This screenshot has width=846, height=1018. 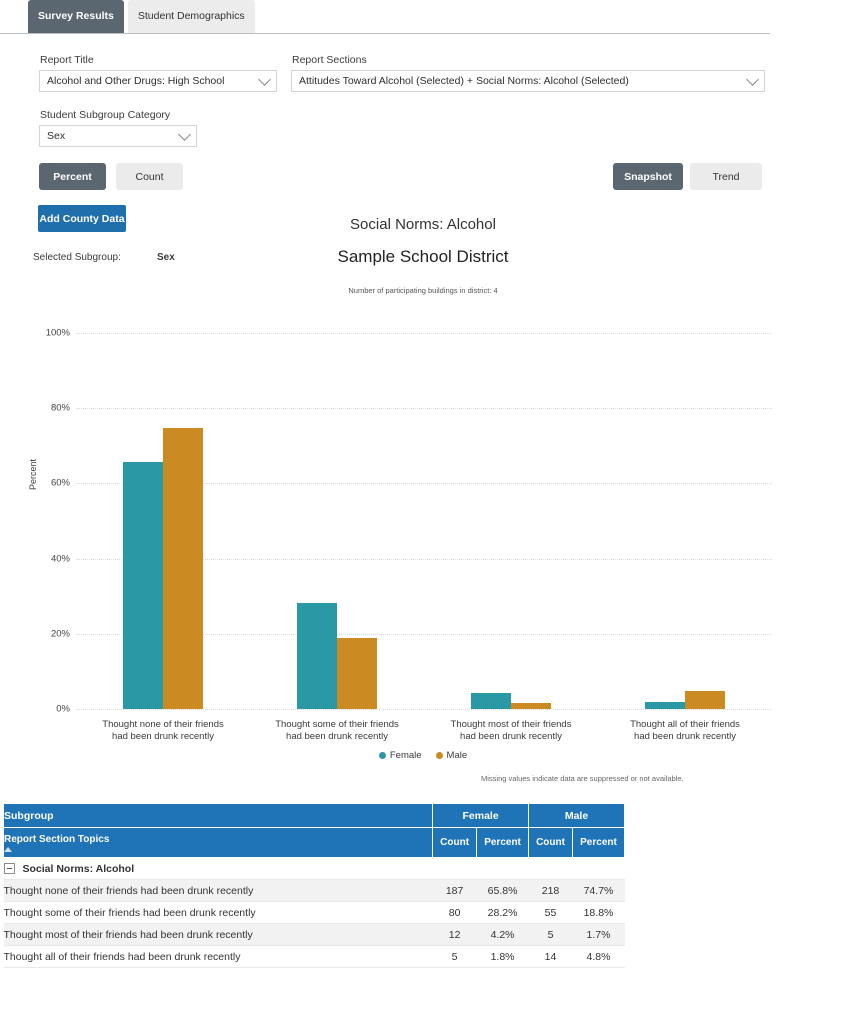 What do you see at coordinates (329, 60) in the screenshot?
I see `report-sections-label: Report Sections` at bounding box center [329, 60].